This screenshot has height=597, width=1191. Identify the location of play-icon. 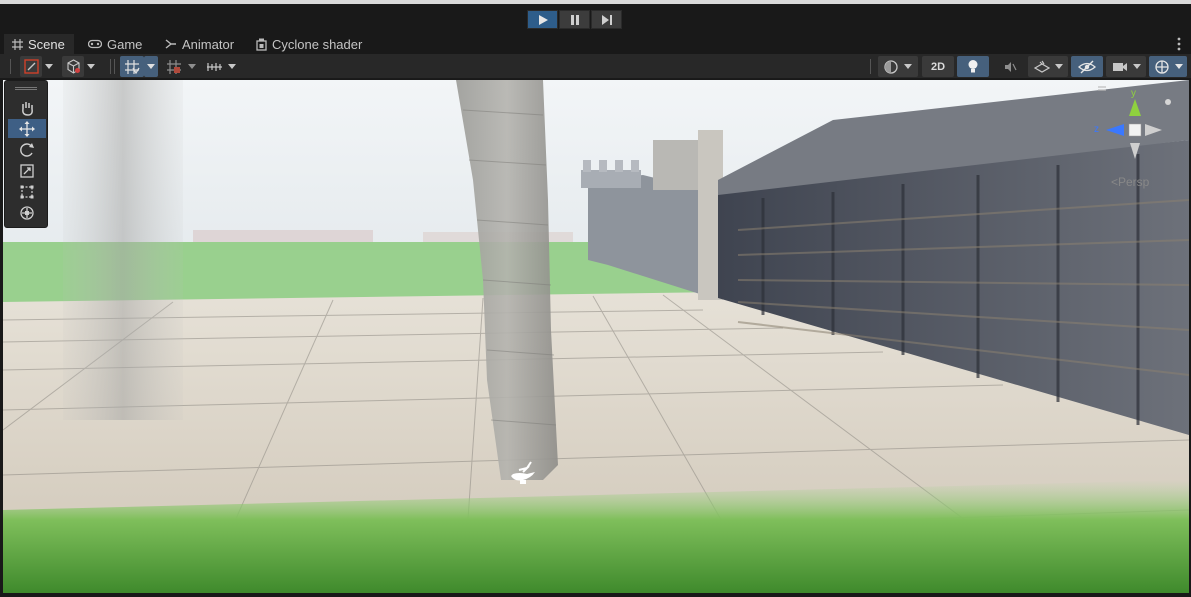
(543, 19).